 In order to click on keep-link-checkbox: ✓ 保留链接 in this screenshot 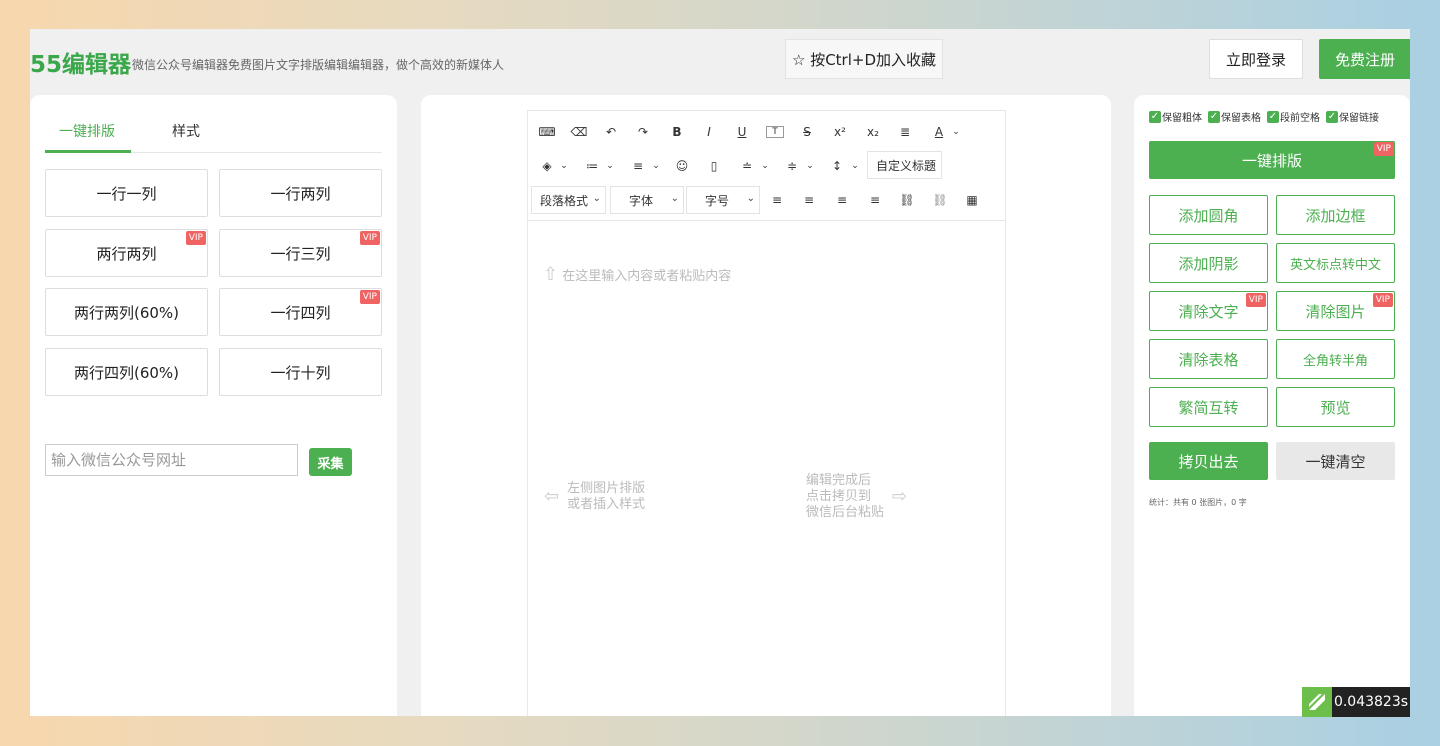, I will do `click(1352, 116)`.